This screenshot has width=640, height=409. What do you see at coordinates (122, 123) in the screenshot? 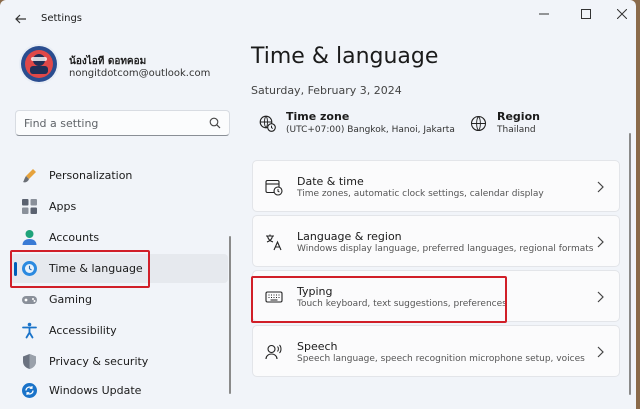
I see `search-input: Find a setting` at bounding box center [122, 123].